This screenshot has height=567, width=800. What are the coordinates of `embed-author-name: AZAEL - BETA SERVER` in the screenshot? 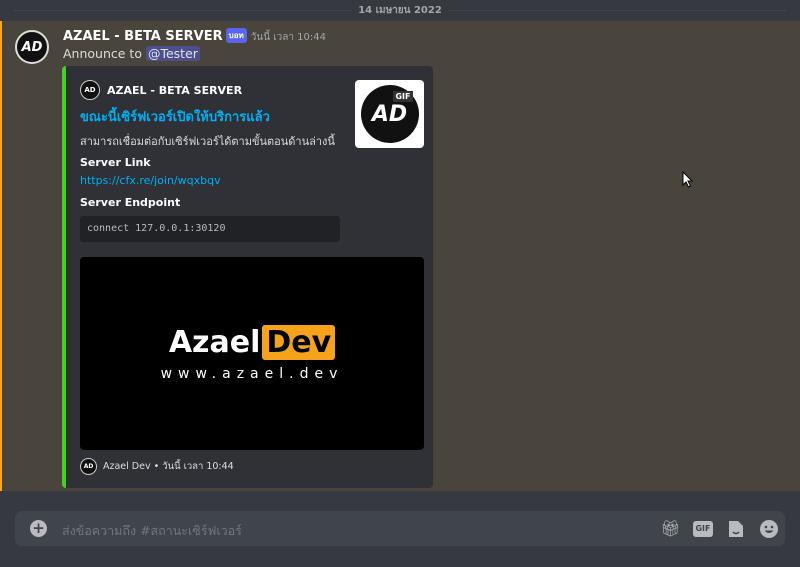 It's located at (175, 90).